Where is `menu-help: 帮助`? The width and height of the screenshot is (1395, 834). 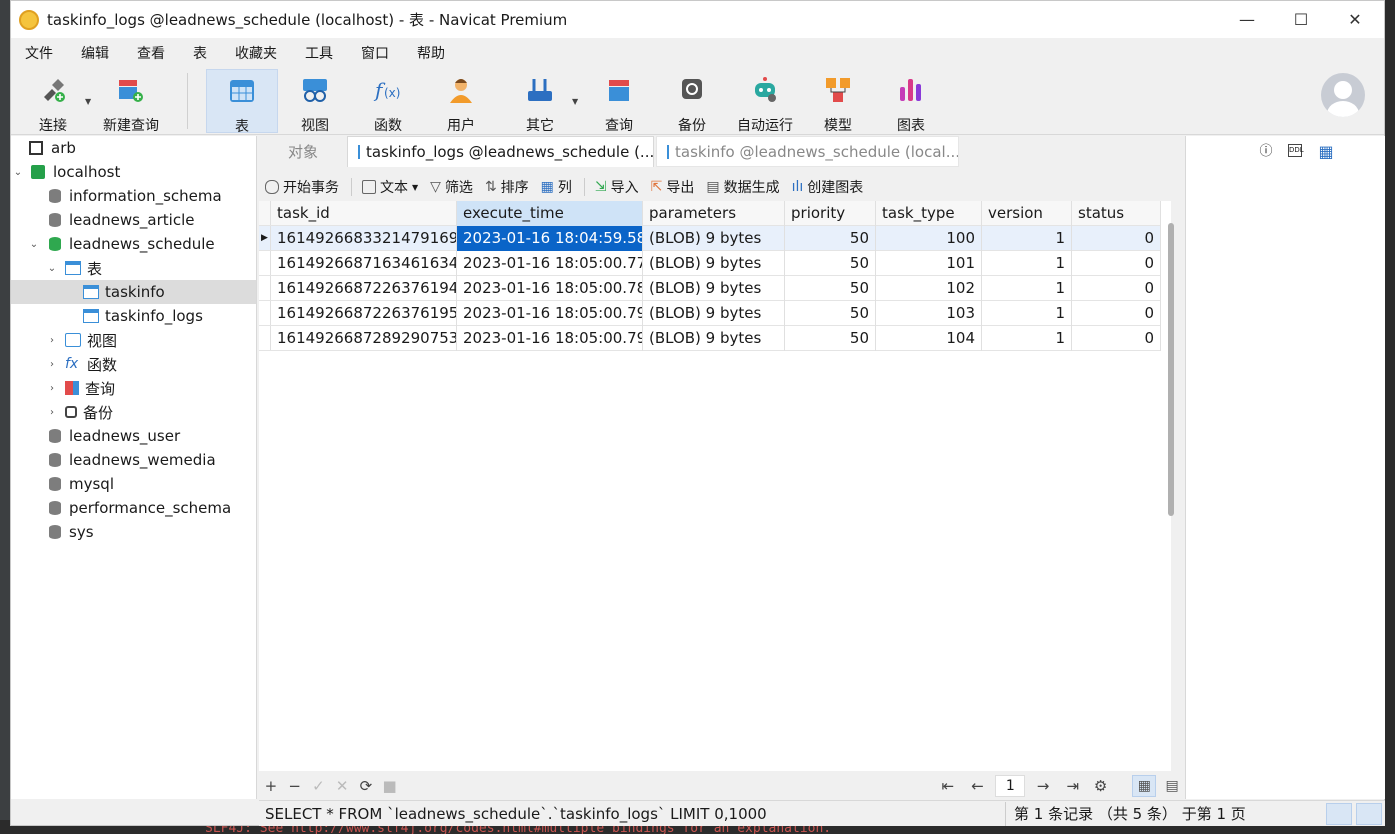 menu-help: 帮助 is located at coordinates (435, 53).